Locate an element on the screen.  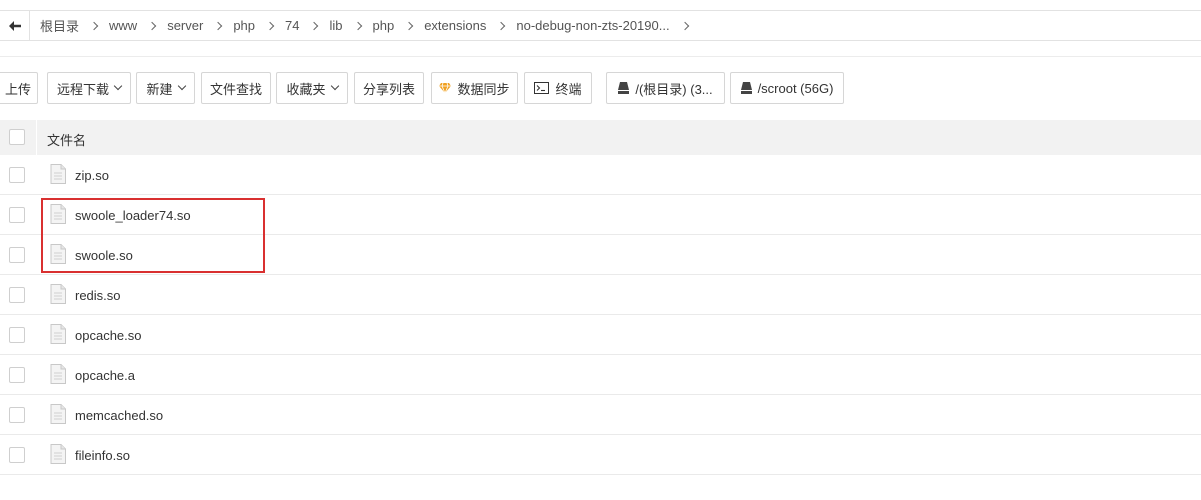
upload-button: 上传 is located at coordinates (19, 88).